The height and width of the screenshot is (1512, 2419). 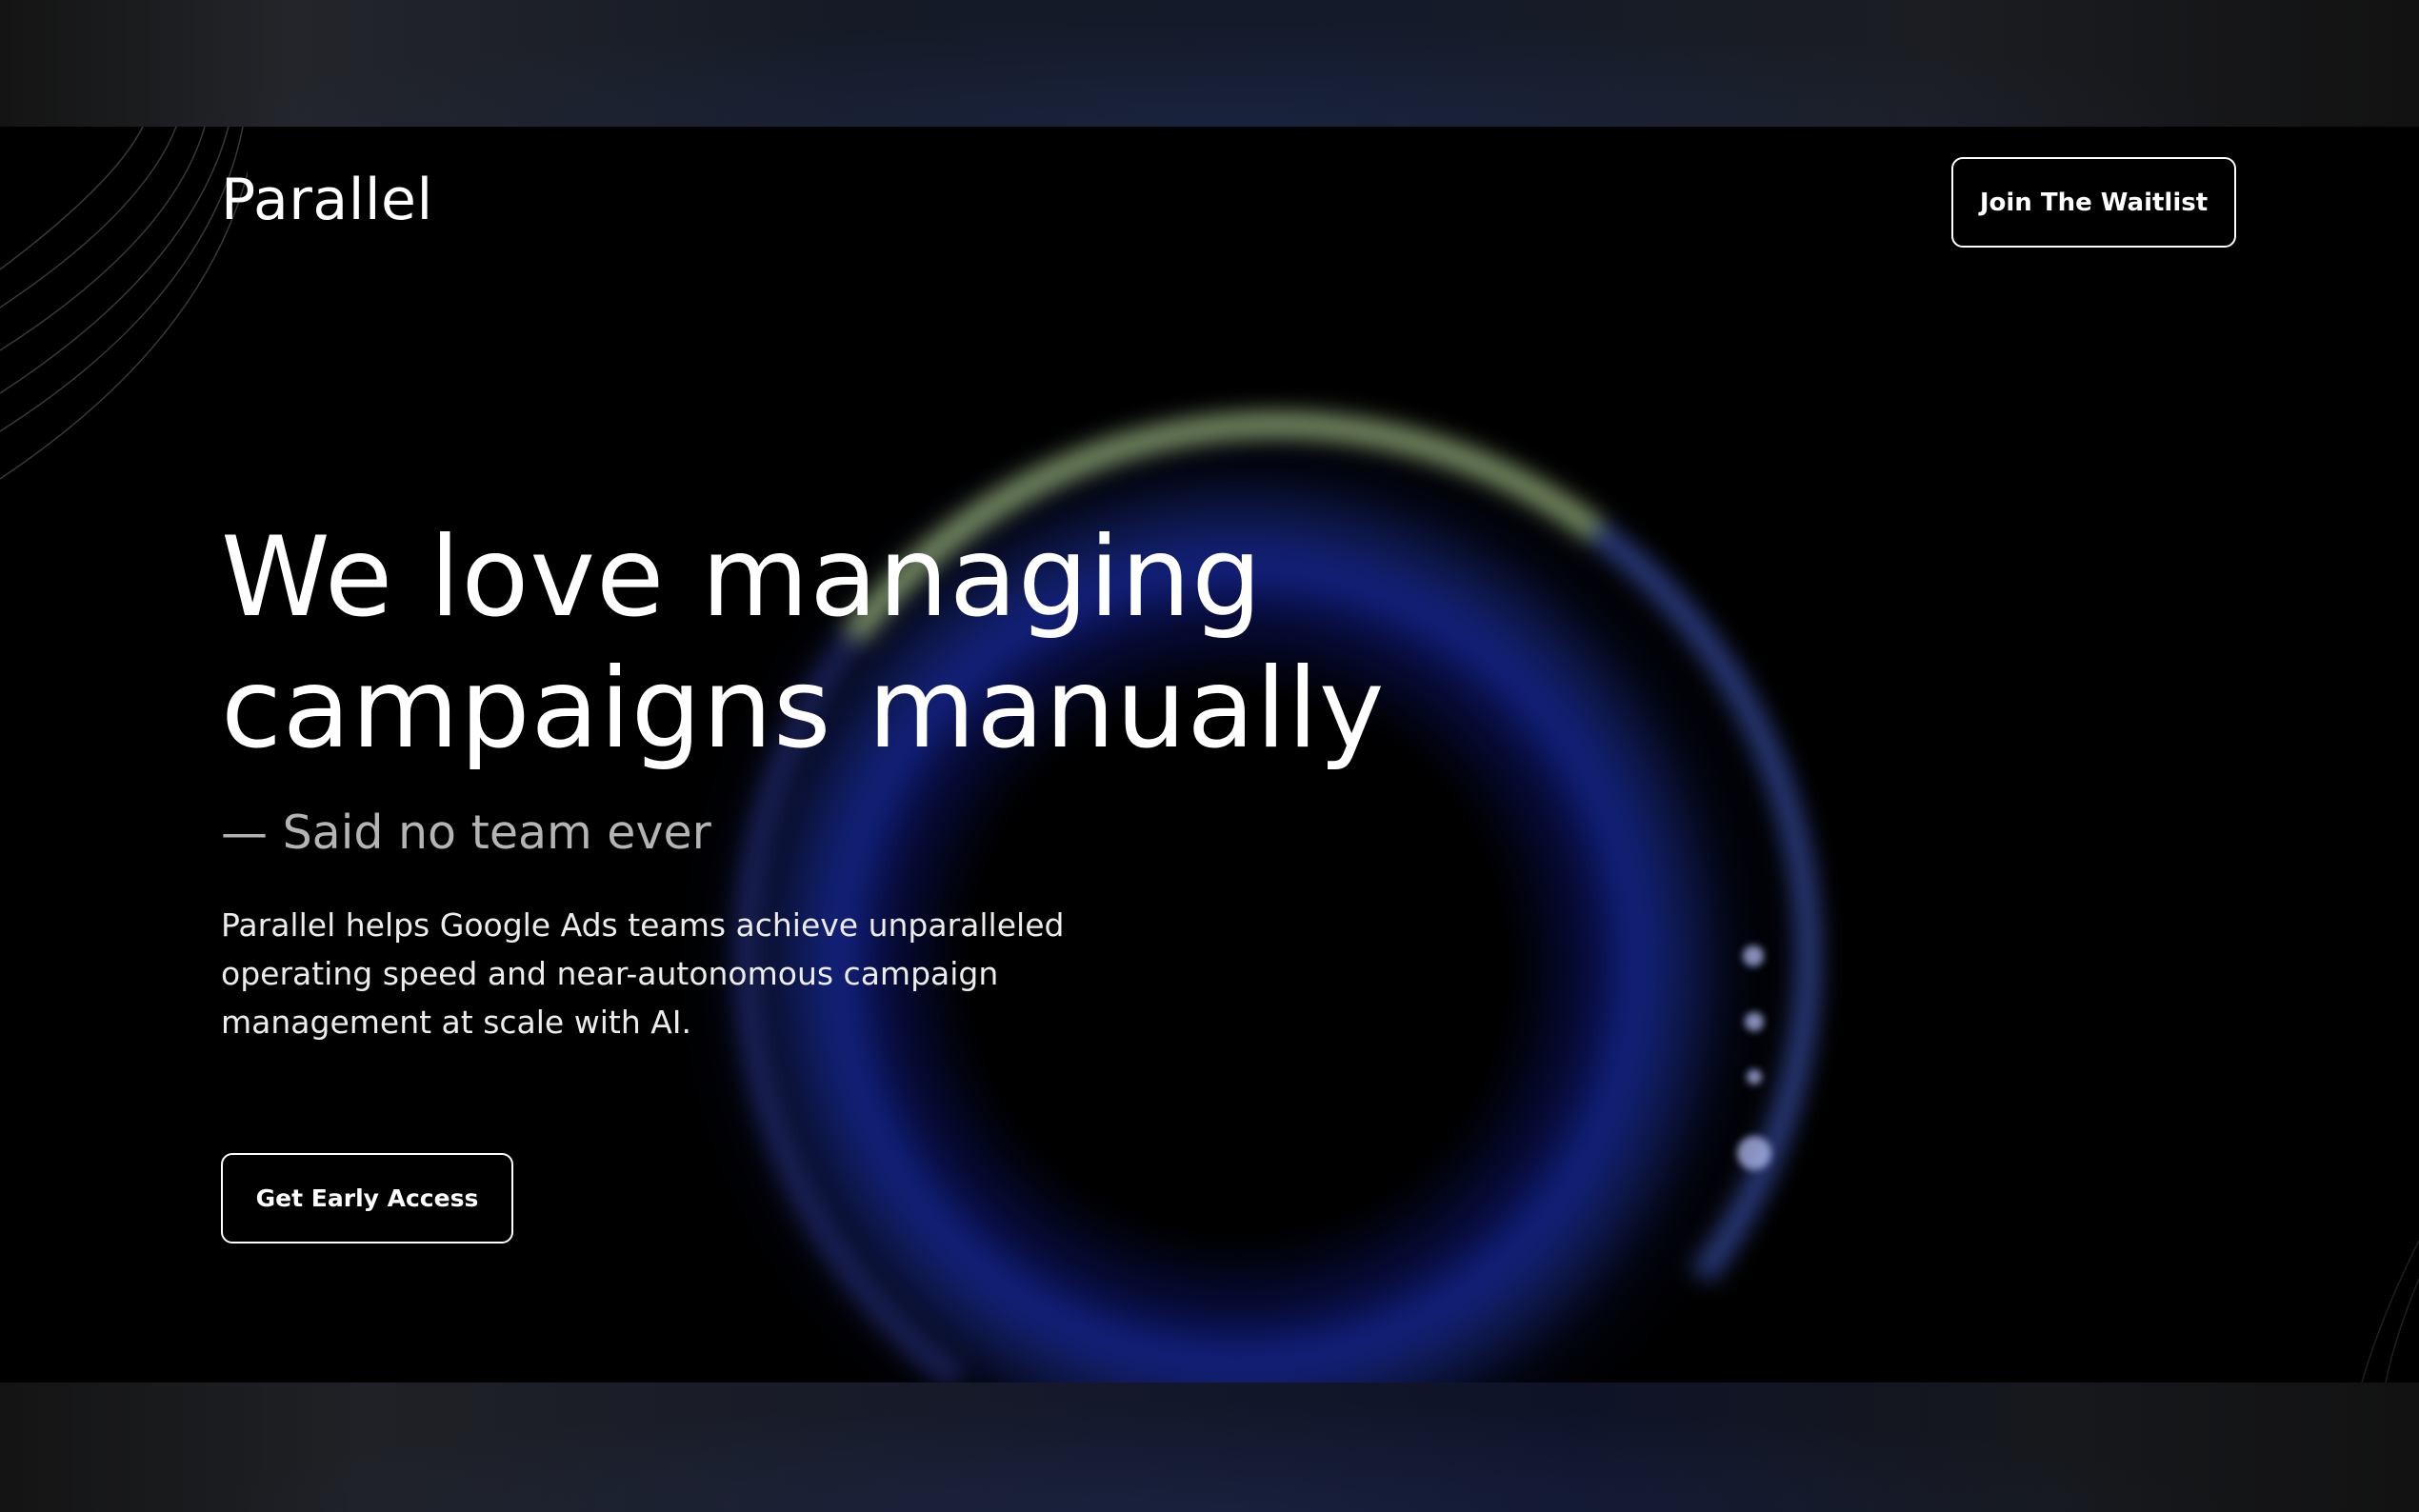 I want to click on decorative-arc-lines-right, so click(x=2390, y=1311).